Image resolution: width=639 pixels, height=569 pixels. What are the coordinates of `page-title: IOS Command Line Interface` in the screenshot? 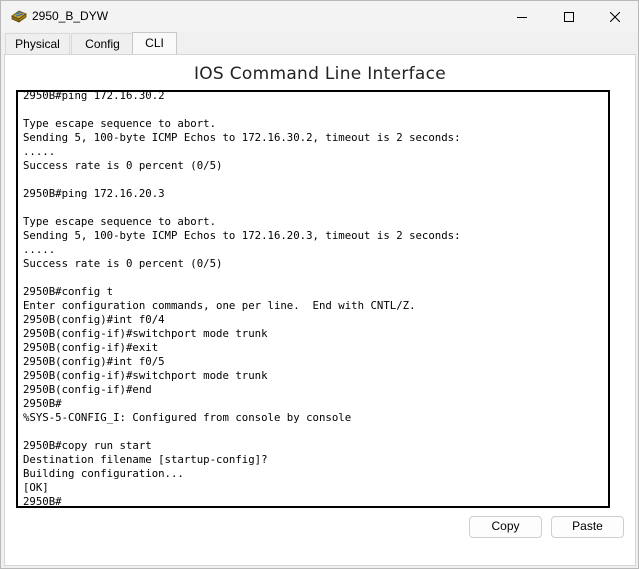 It's located at (320, 74).